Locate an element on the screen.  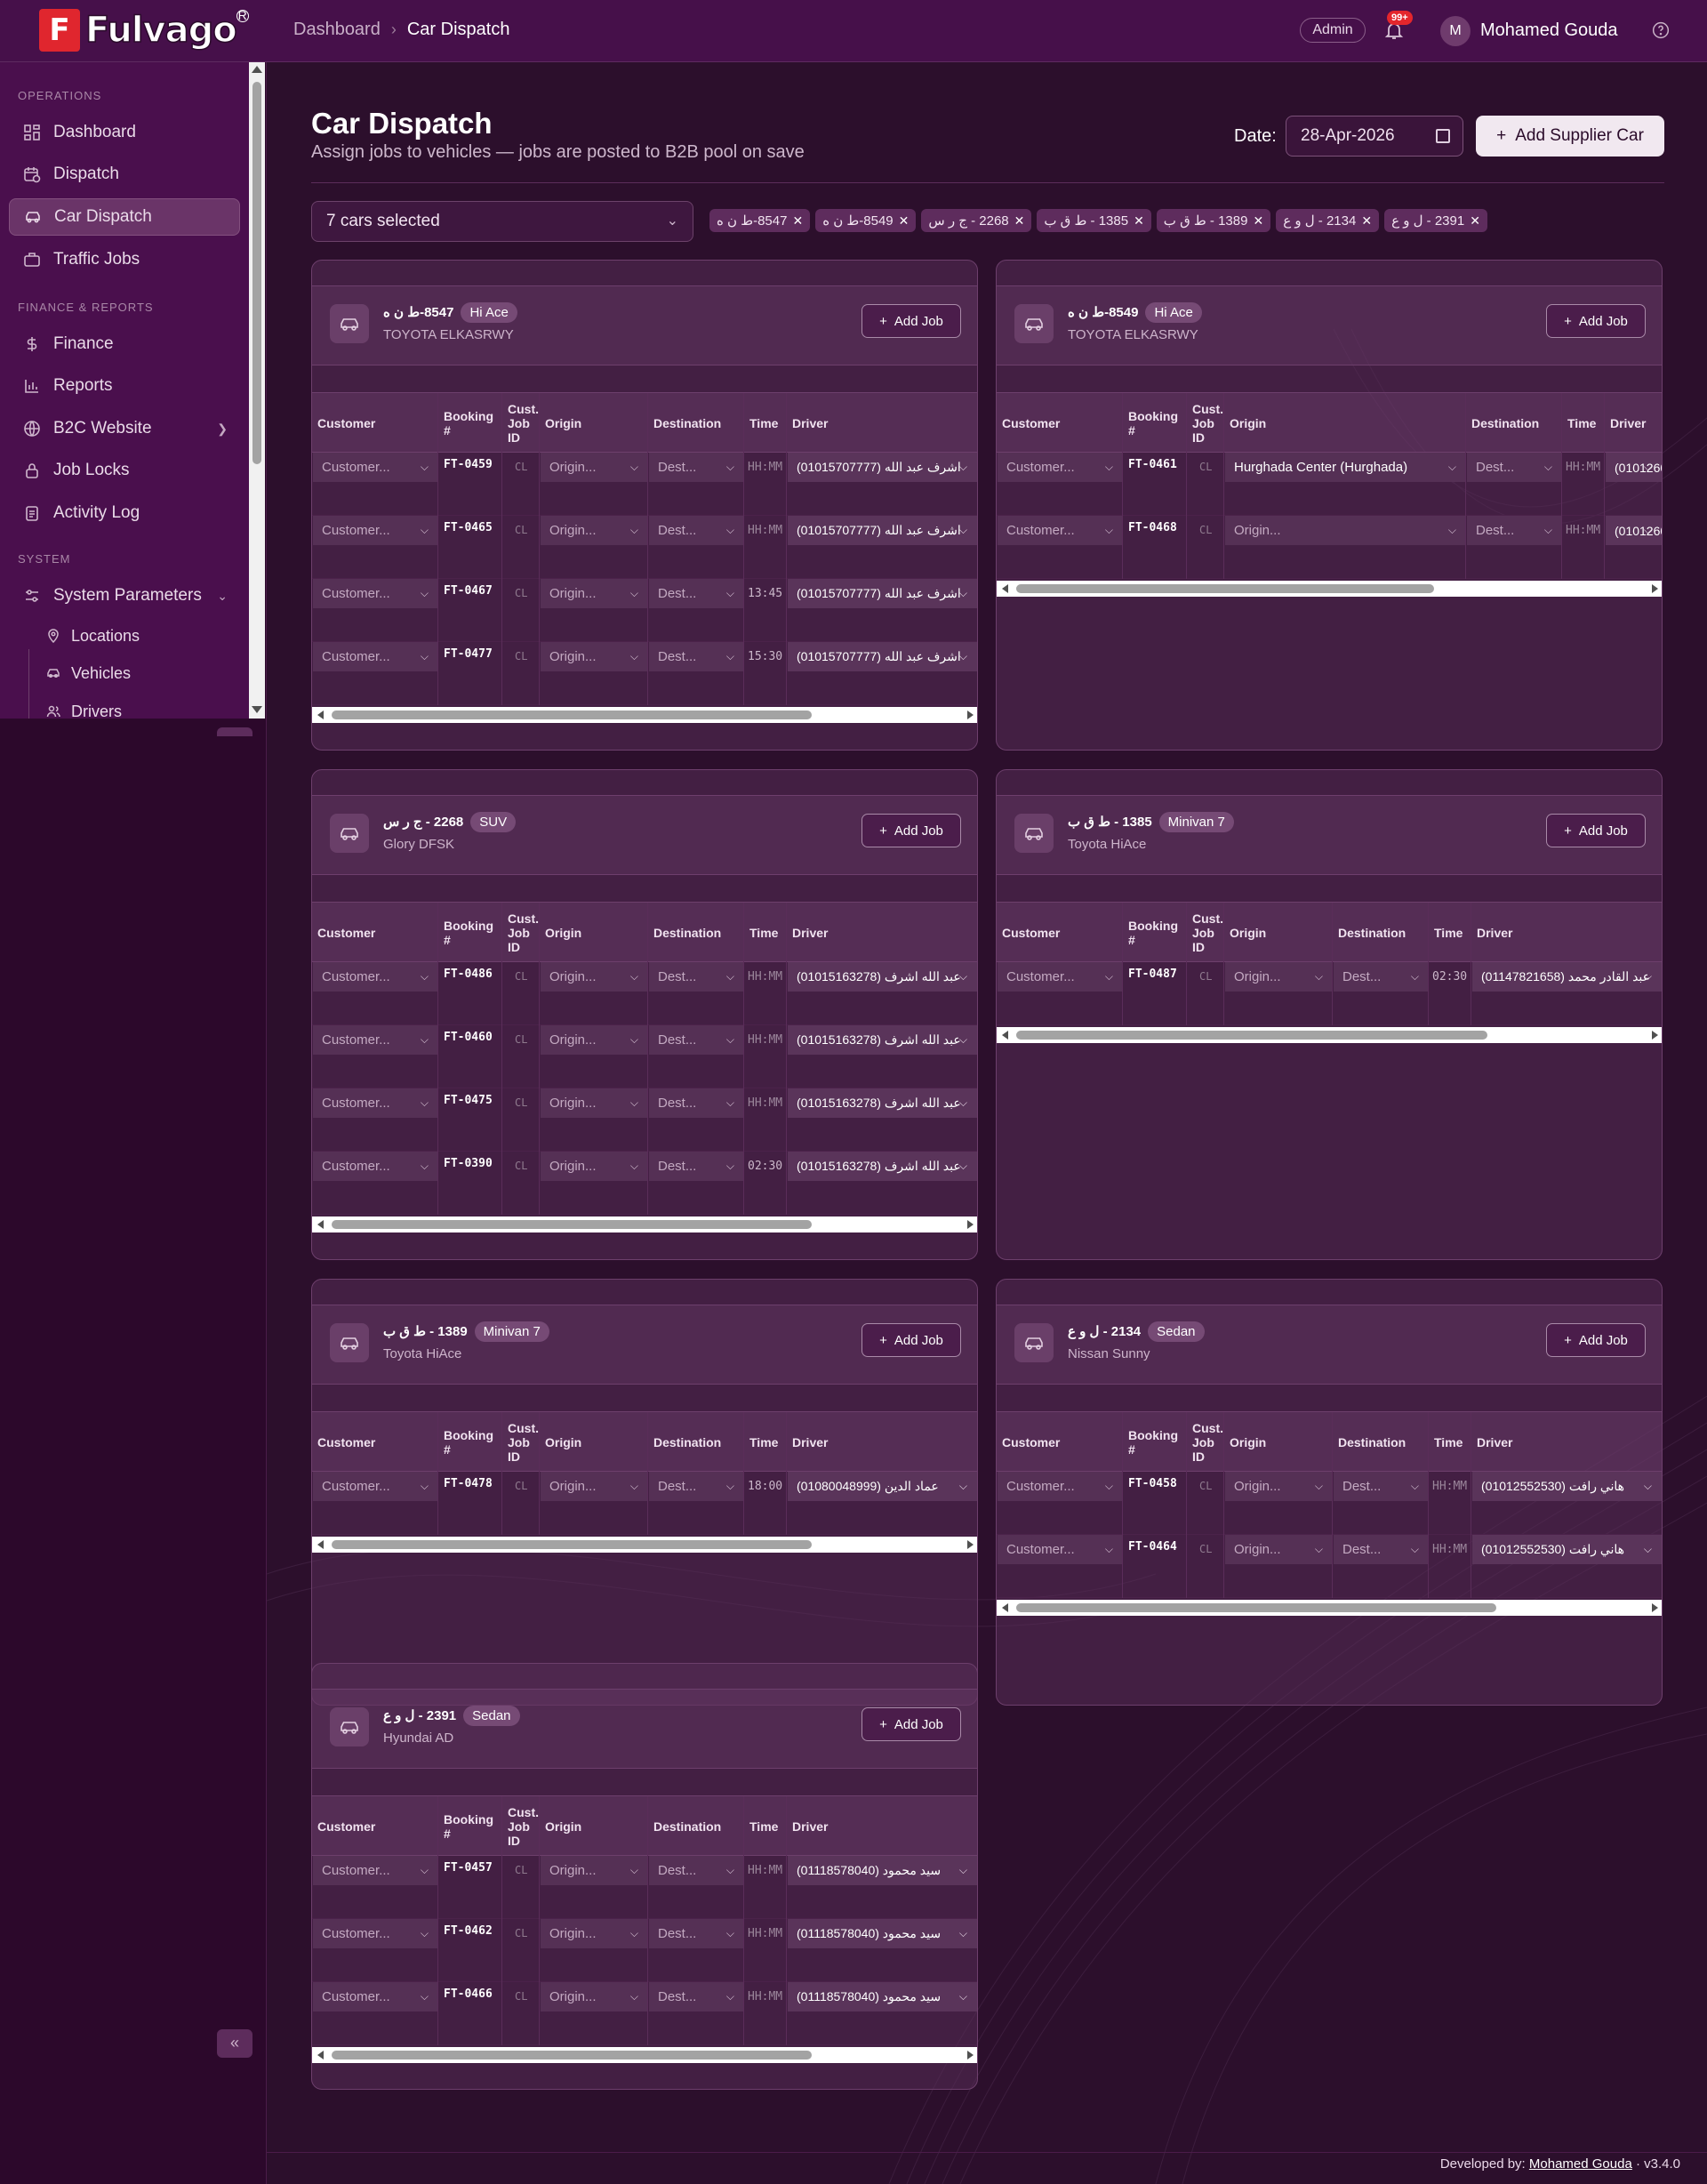
sidebar-subitem-locations: Locations is located at coordinates (93, 636).